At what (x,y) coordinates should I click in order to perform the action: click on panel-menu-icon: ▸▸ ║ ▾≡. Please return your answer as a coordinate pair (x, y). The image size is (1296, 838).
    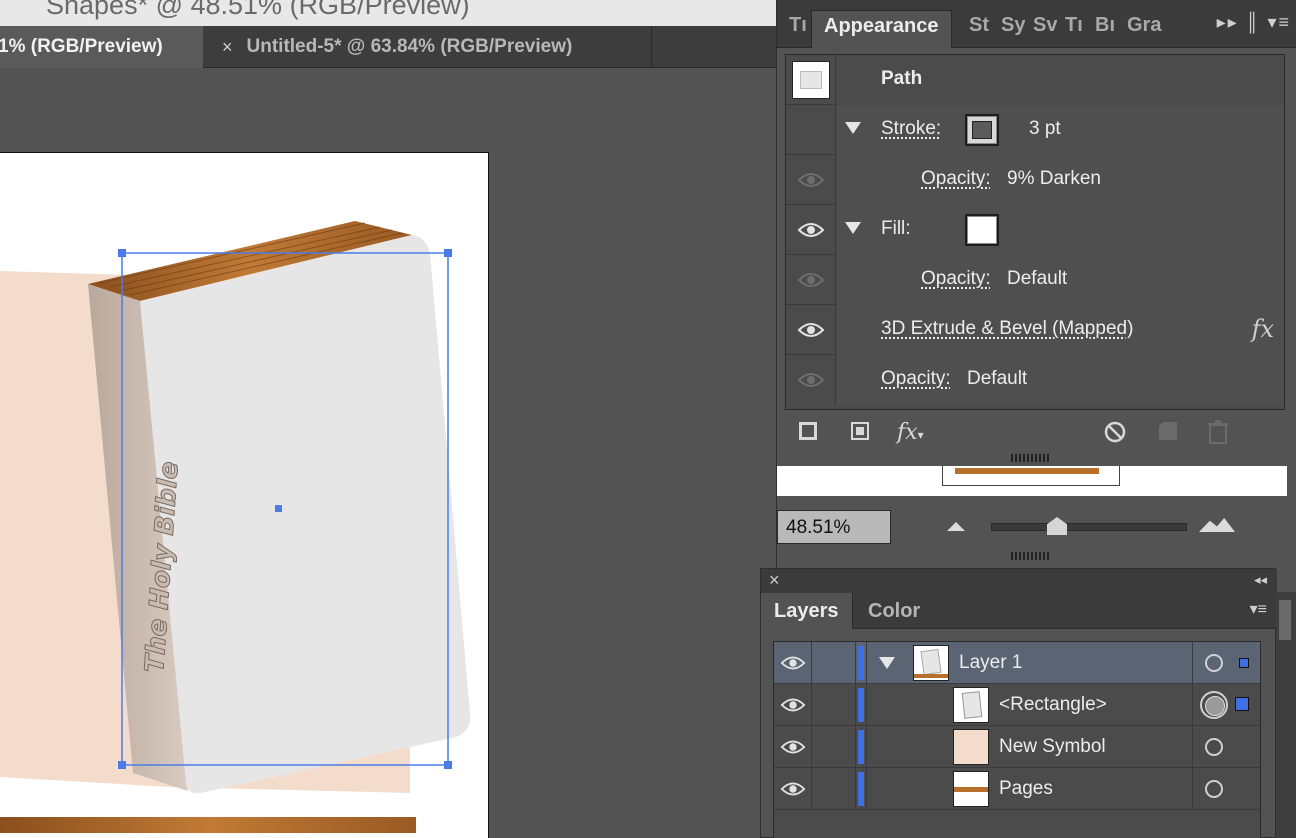
    Looking at the image, I should click on (1254, 22).